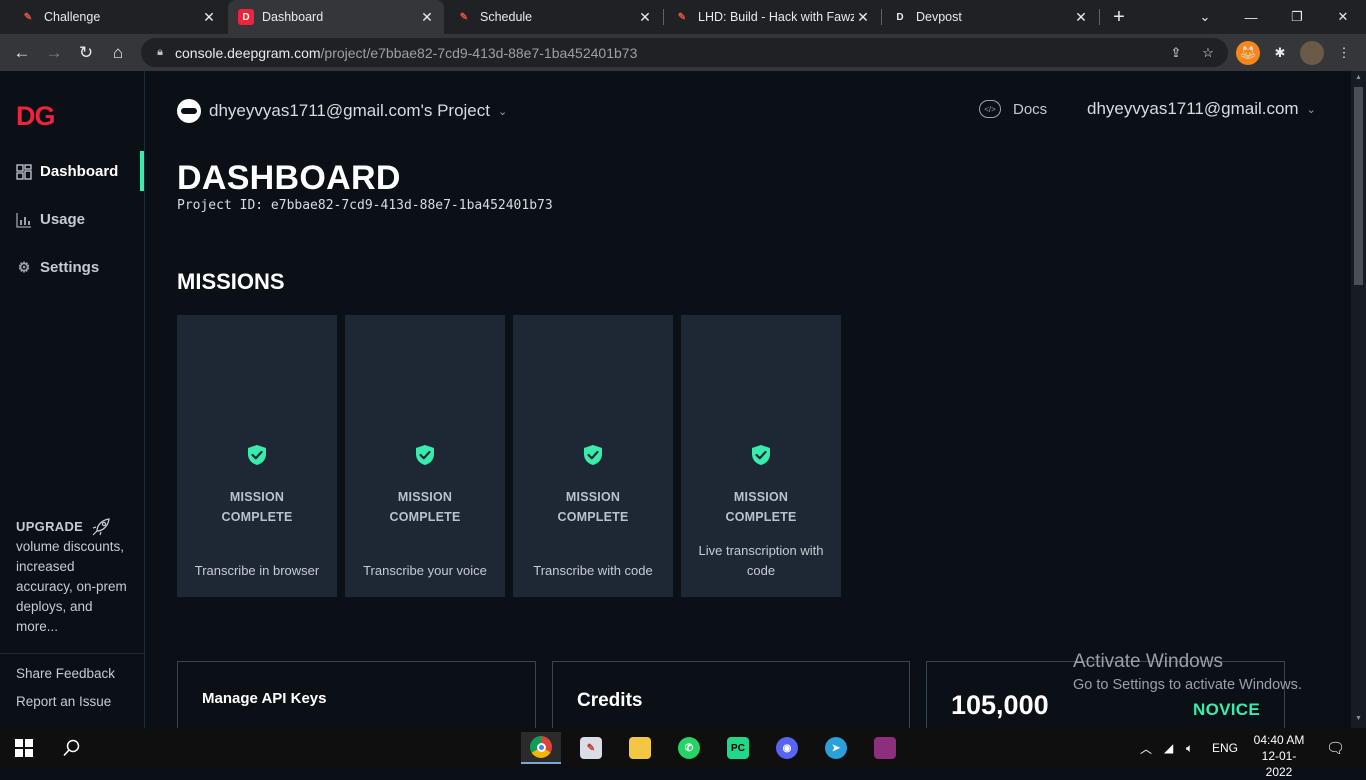 This screenshot has height=780, width=1366. I want to click on sidebar-item-usage: Usage, so click(50, 219).